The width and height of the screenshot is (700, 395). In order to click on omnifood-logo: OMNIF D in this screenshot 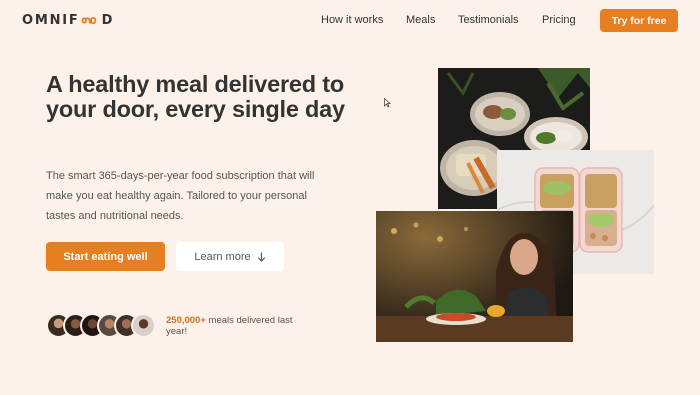, I will do `click(68, 20)`.